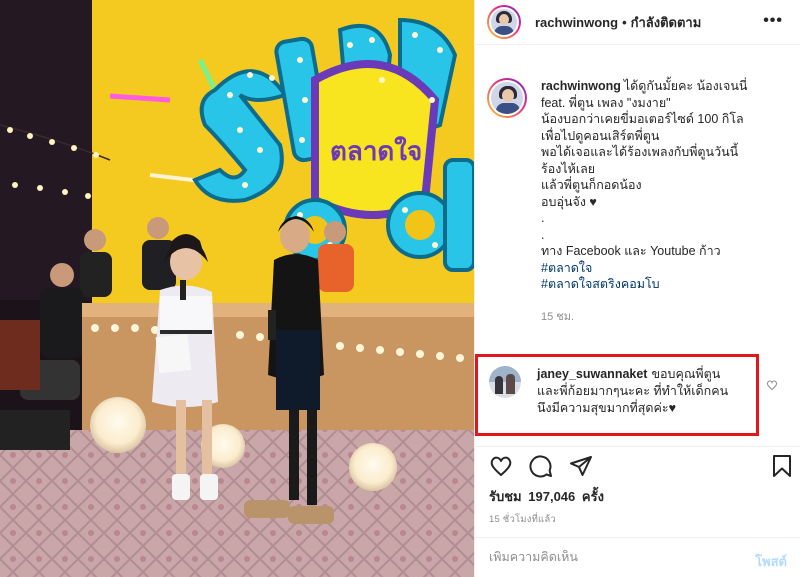  I want to click on comment-line: janey_suwannaket ขอบคุณพี่ตูน, so click(652, 374).